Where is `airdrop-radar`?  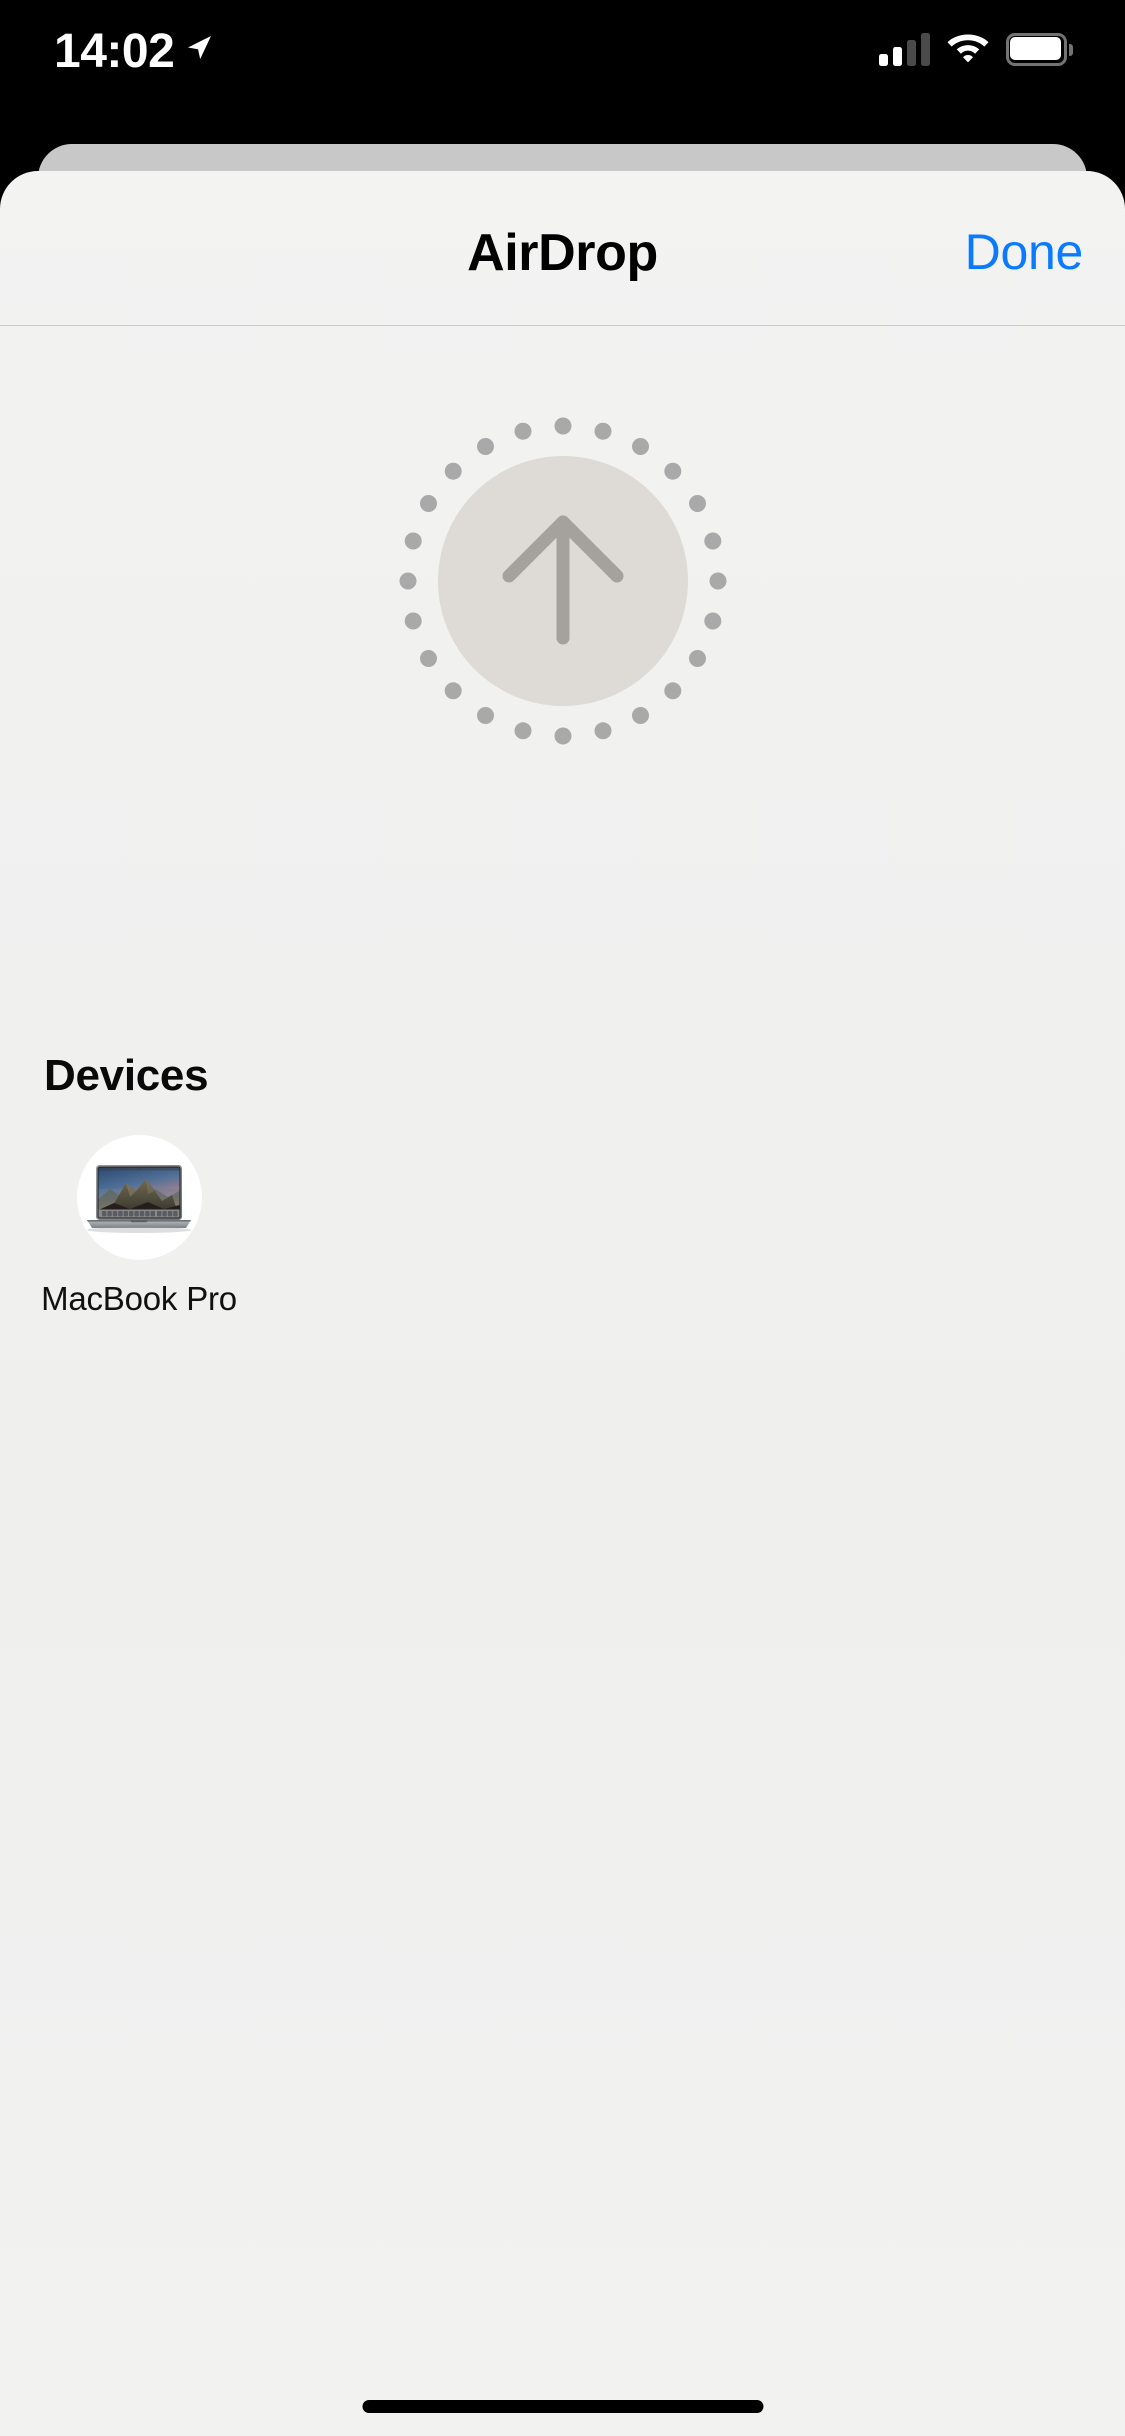
airdrop-radar is located at coordinates (563, 581).